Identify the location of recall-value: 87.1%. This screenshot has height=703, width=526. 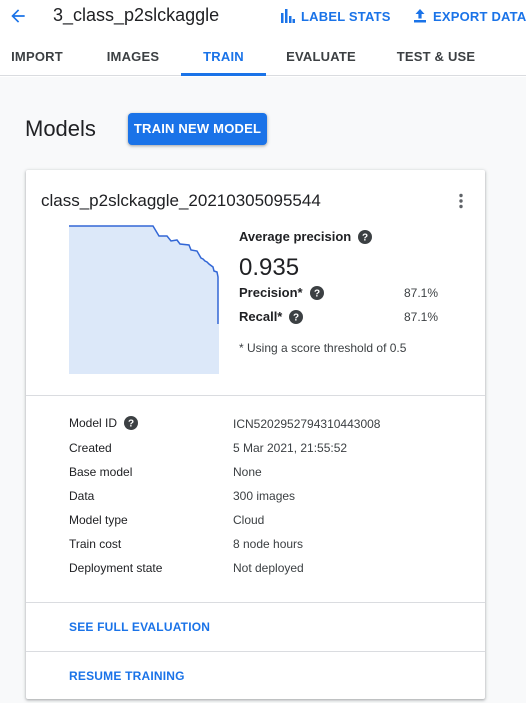
(420, 317).